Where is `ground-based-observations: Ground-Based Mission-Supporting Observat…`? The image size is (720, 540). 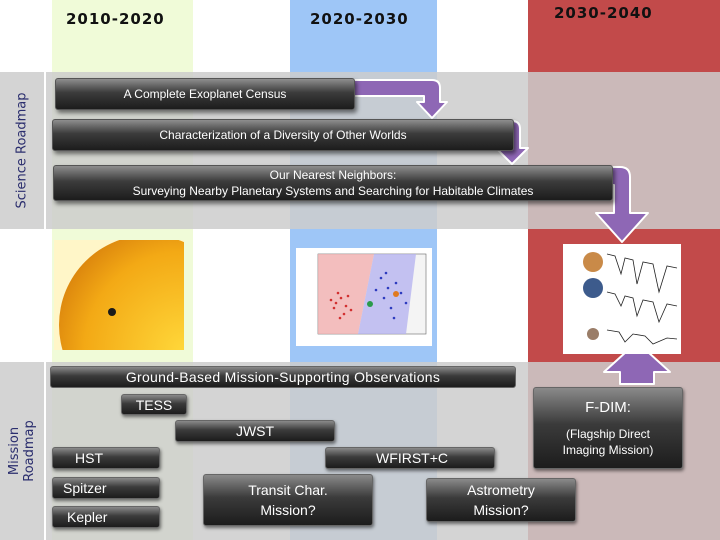 ground-based-observations: Ground-Based Mission-Supporting Observat… is located at coordinates (283, 377).